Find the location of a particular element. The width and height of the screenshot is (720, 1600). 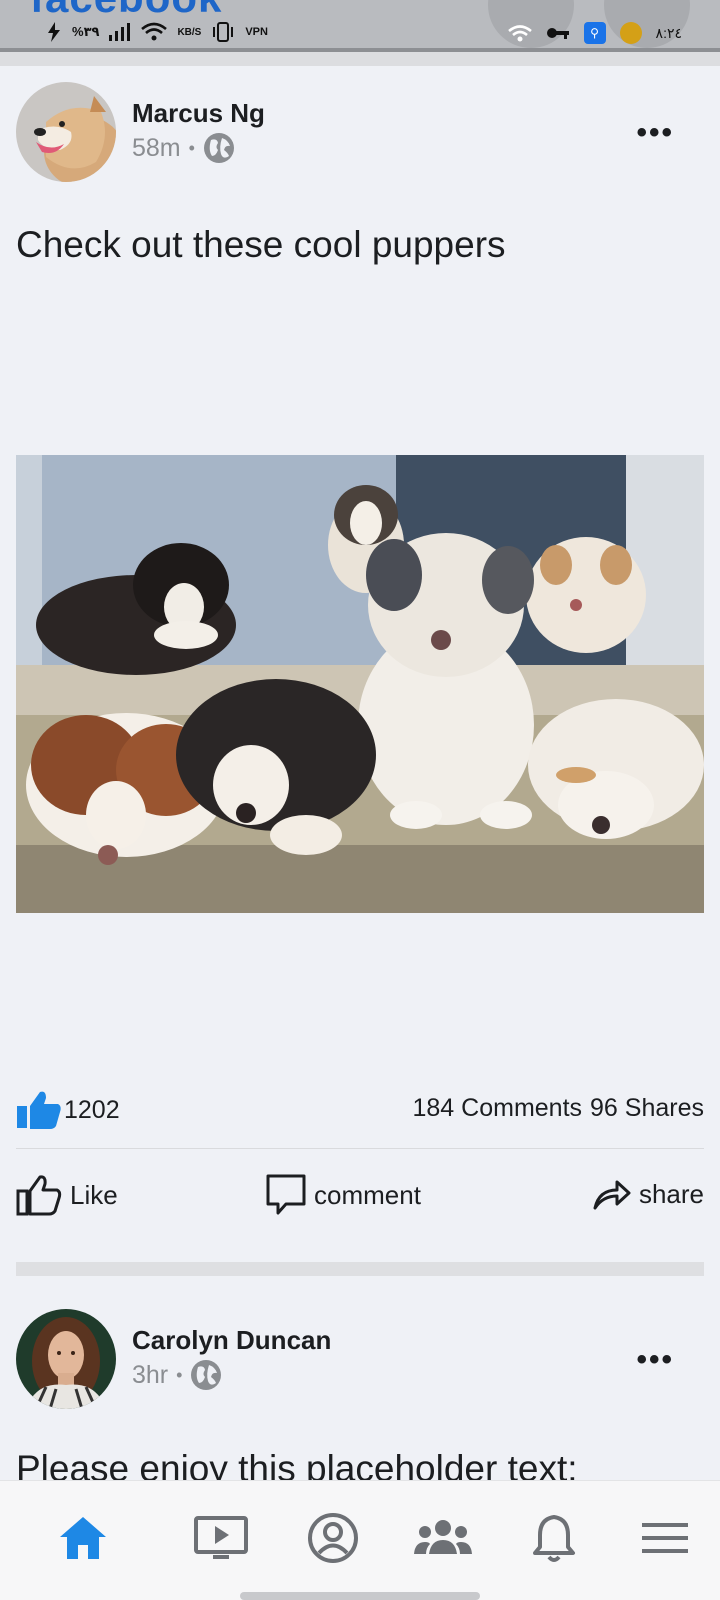

post-author: Carolyn Duncan is located at coordinates (231, 1340).